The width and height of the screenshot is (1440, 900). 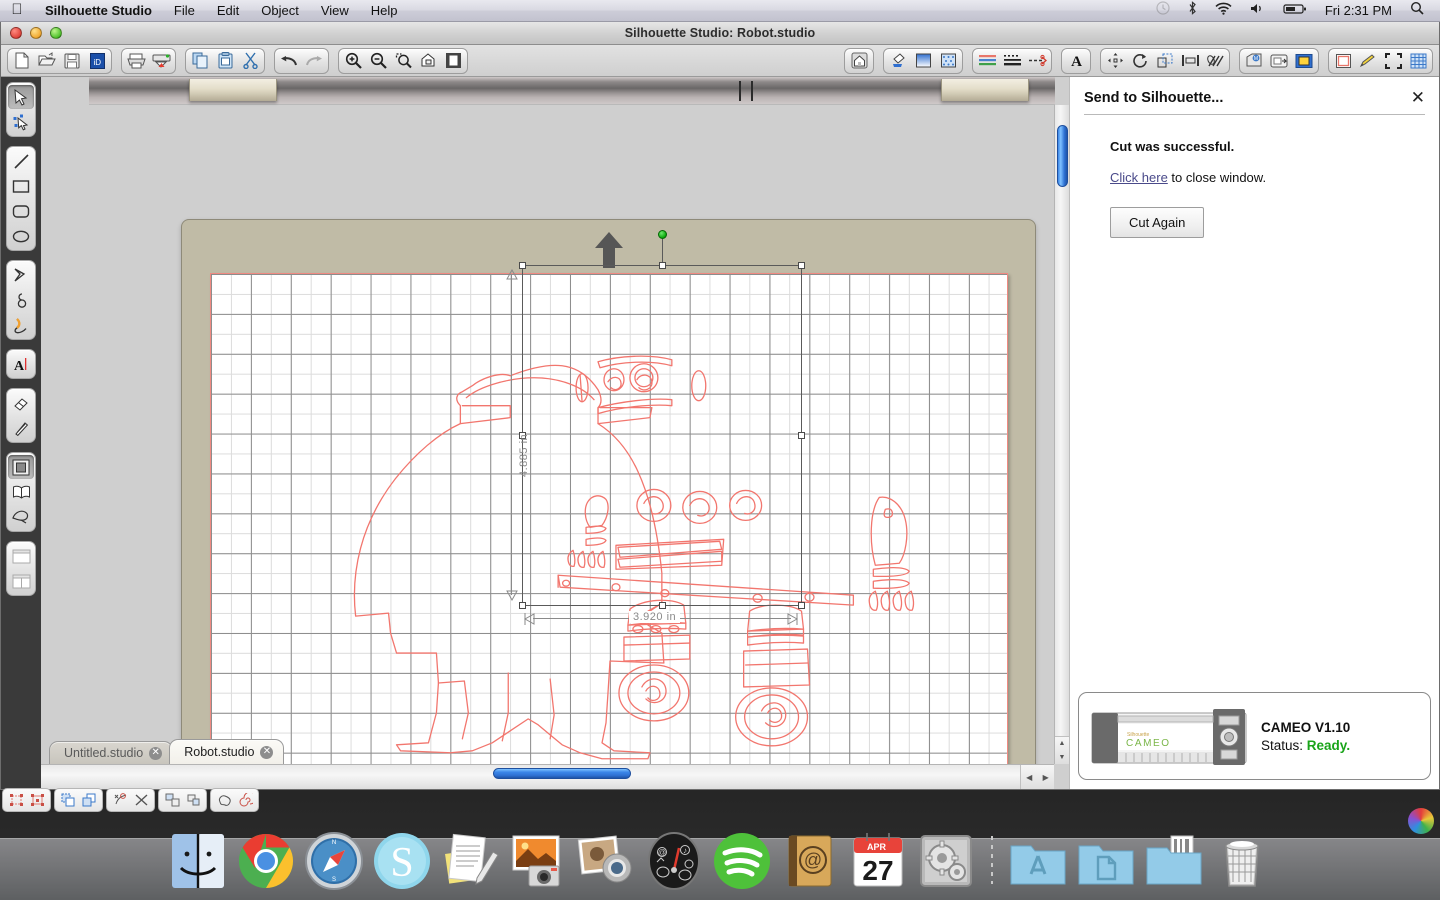 I want to click on gradient-fill-button, so click(x=923, y=61).